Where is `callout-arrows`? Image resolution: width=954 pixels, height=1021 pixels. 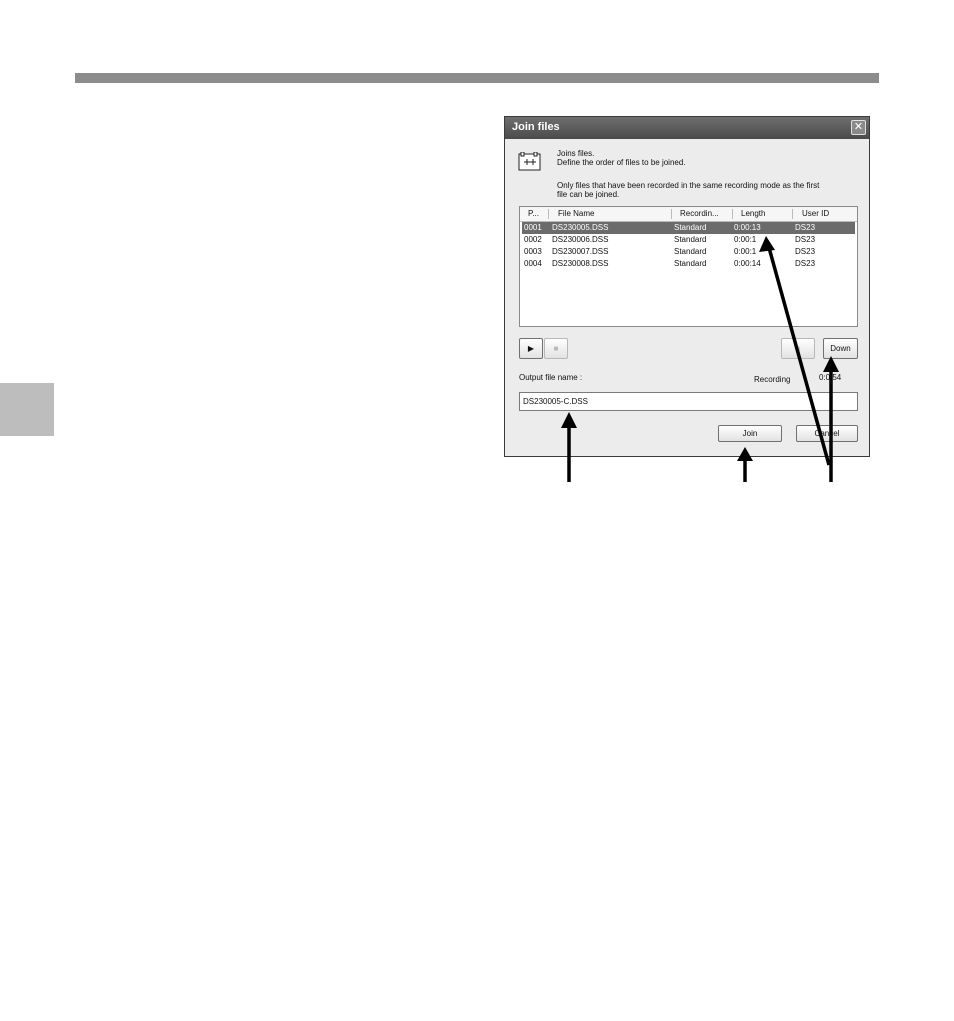
callout-arrows is located at coordinates (700, 359).